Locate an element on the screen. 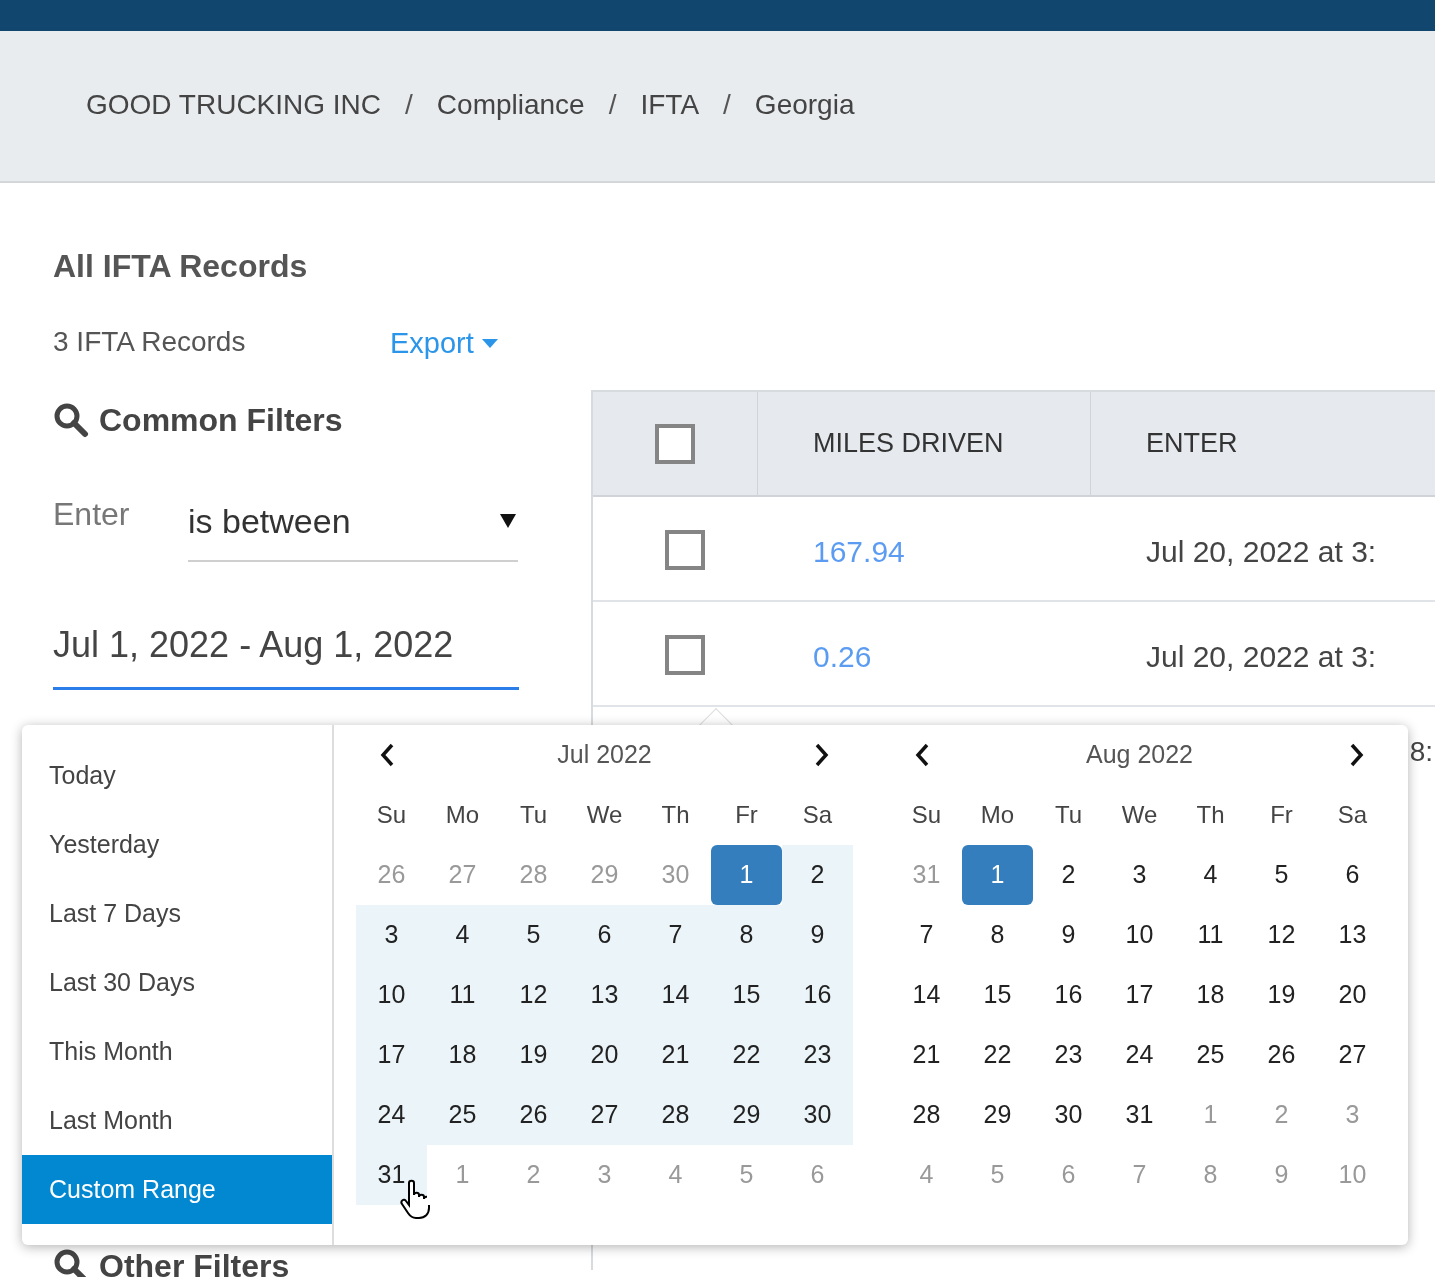  column-header: MILES DRIVEN is located at coordinates (924, 443).